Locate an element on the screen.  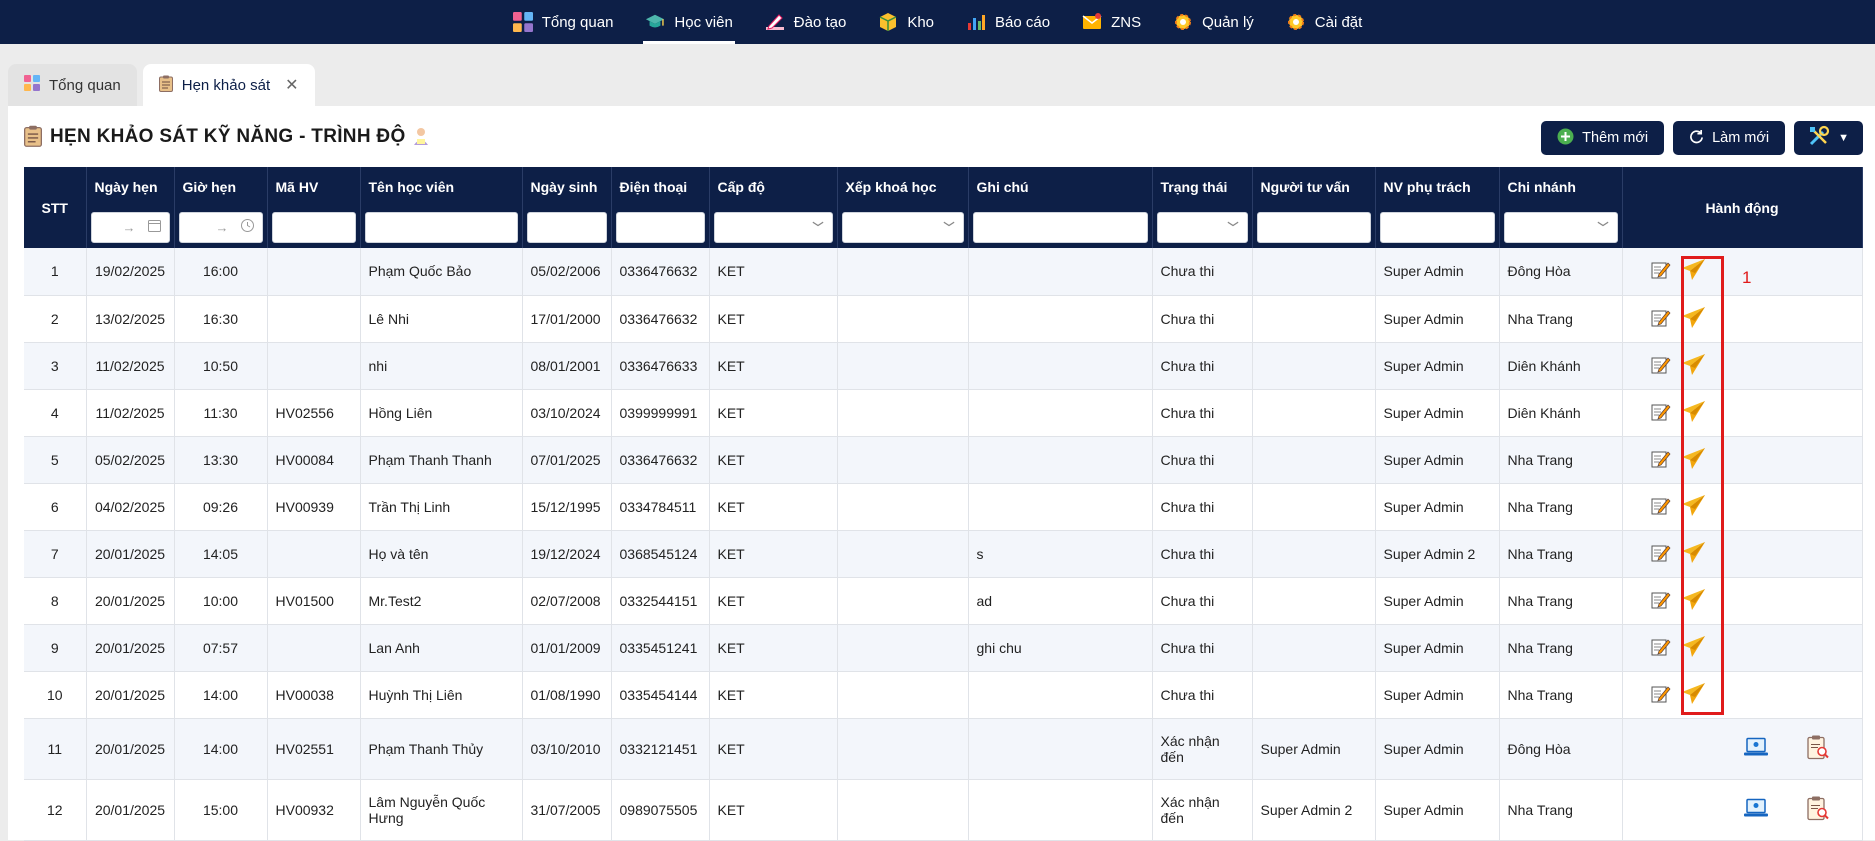
header-branch: Chi nhánh is located at coordinates (1560, 186).